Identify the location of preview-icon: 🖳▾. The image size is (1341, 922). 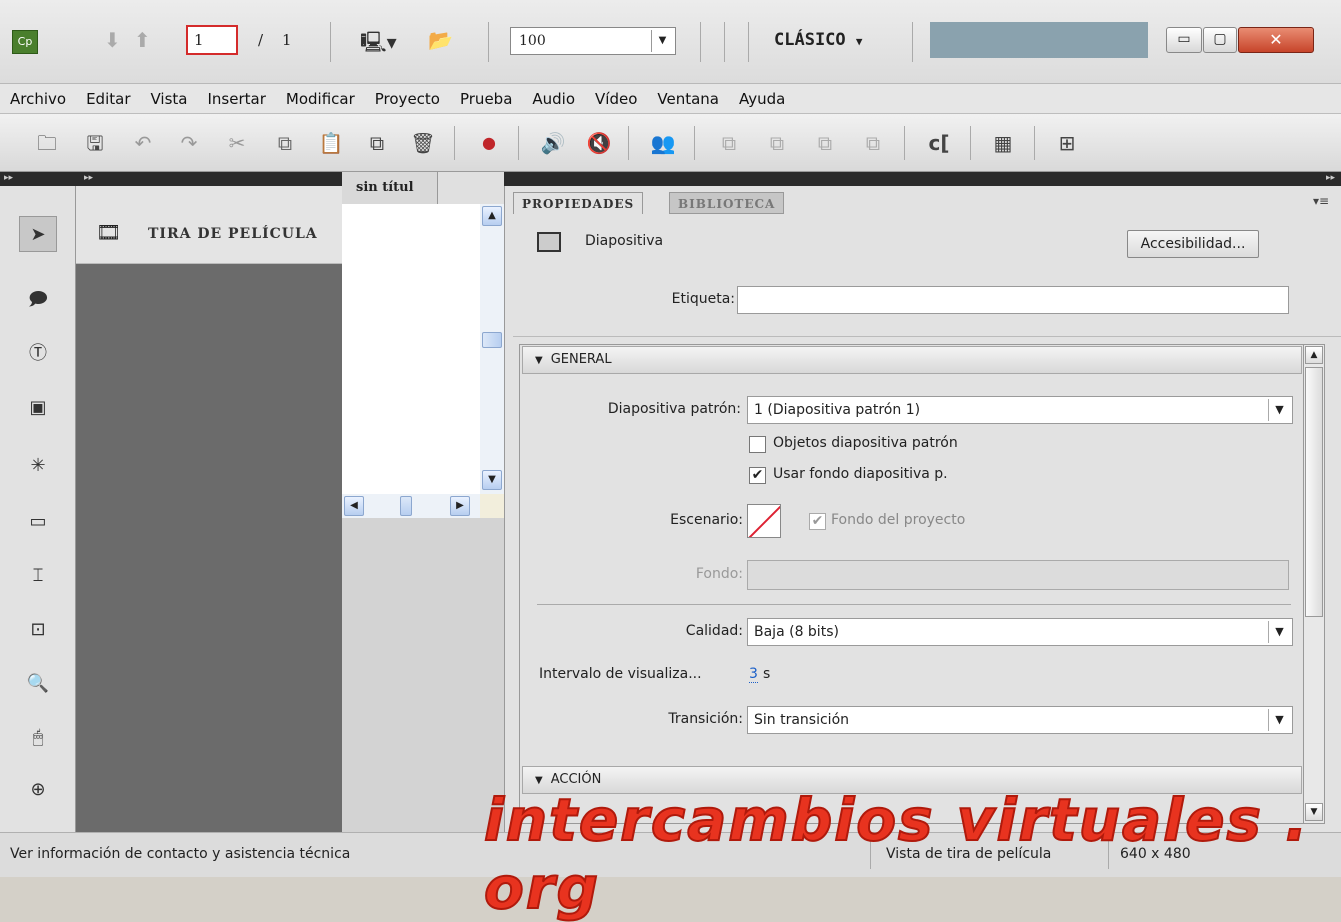
(378, 45).